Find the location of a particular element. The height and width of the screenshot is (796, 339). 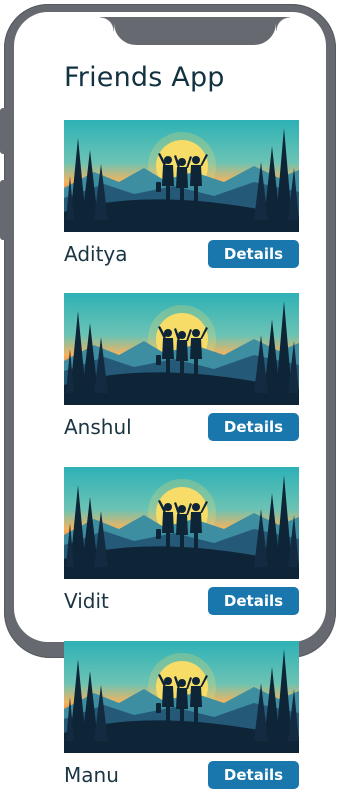

friend-card: Aditya Details is located at coordinates (181, 197).